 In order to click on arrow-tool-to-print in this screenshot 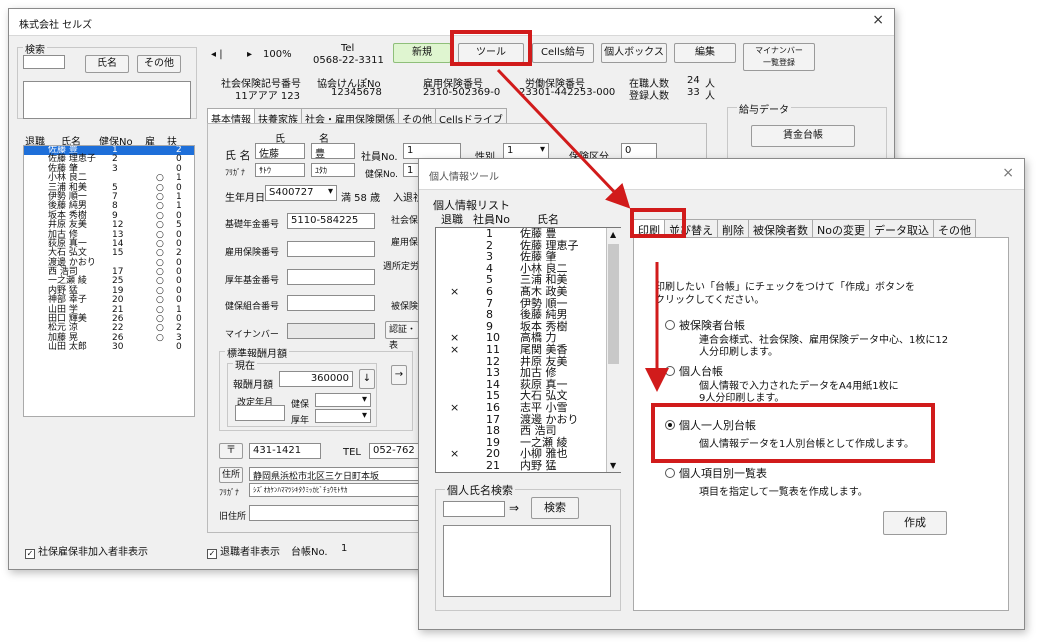, I will do `click(563, 138)`.